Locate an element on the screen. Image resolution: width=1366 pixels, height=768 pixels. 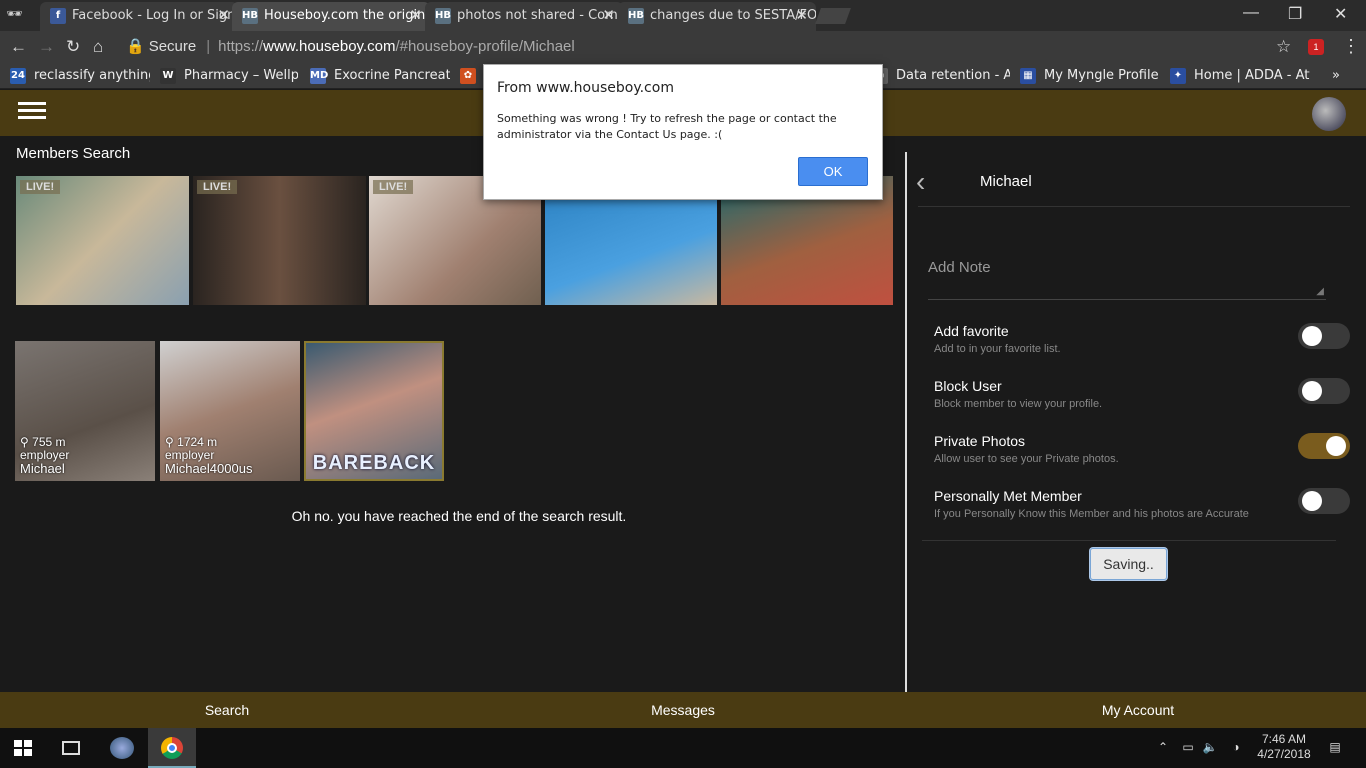
chrome-taskbar-button is located at coordinates (172, 748).